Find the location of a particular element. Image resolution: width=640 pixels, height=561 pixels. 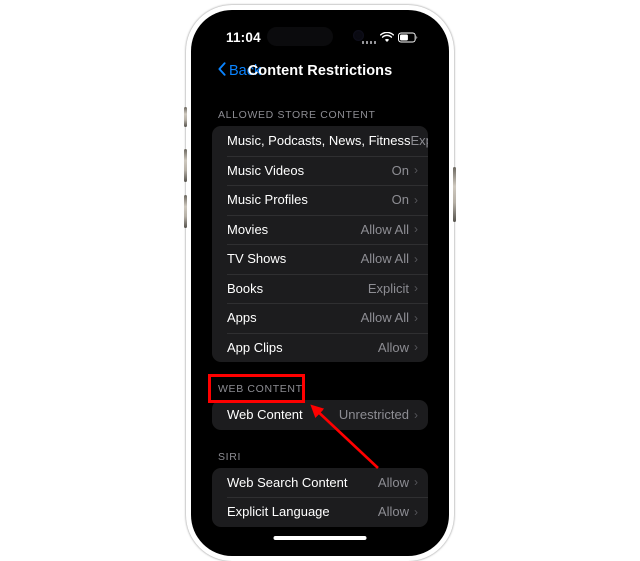

row-label: Music Profiles is located at coordinates (267, 200).